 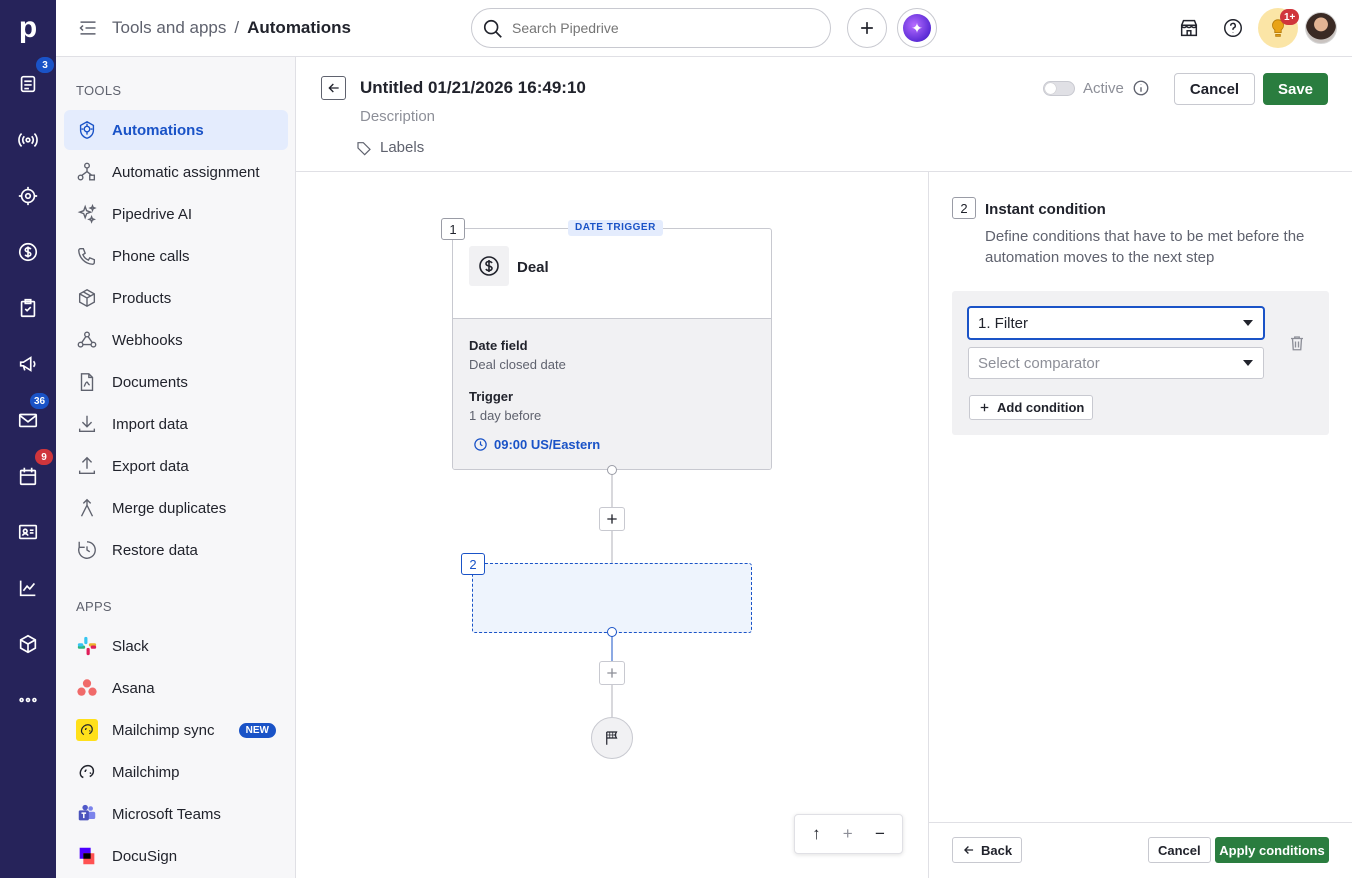 What do you see at coordinates (158, 130) in the screenshot?
I see `sidebar-item-label: Automations` at bounding box center [158, 130].